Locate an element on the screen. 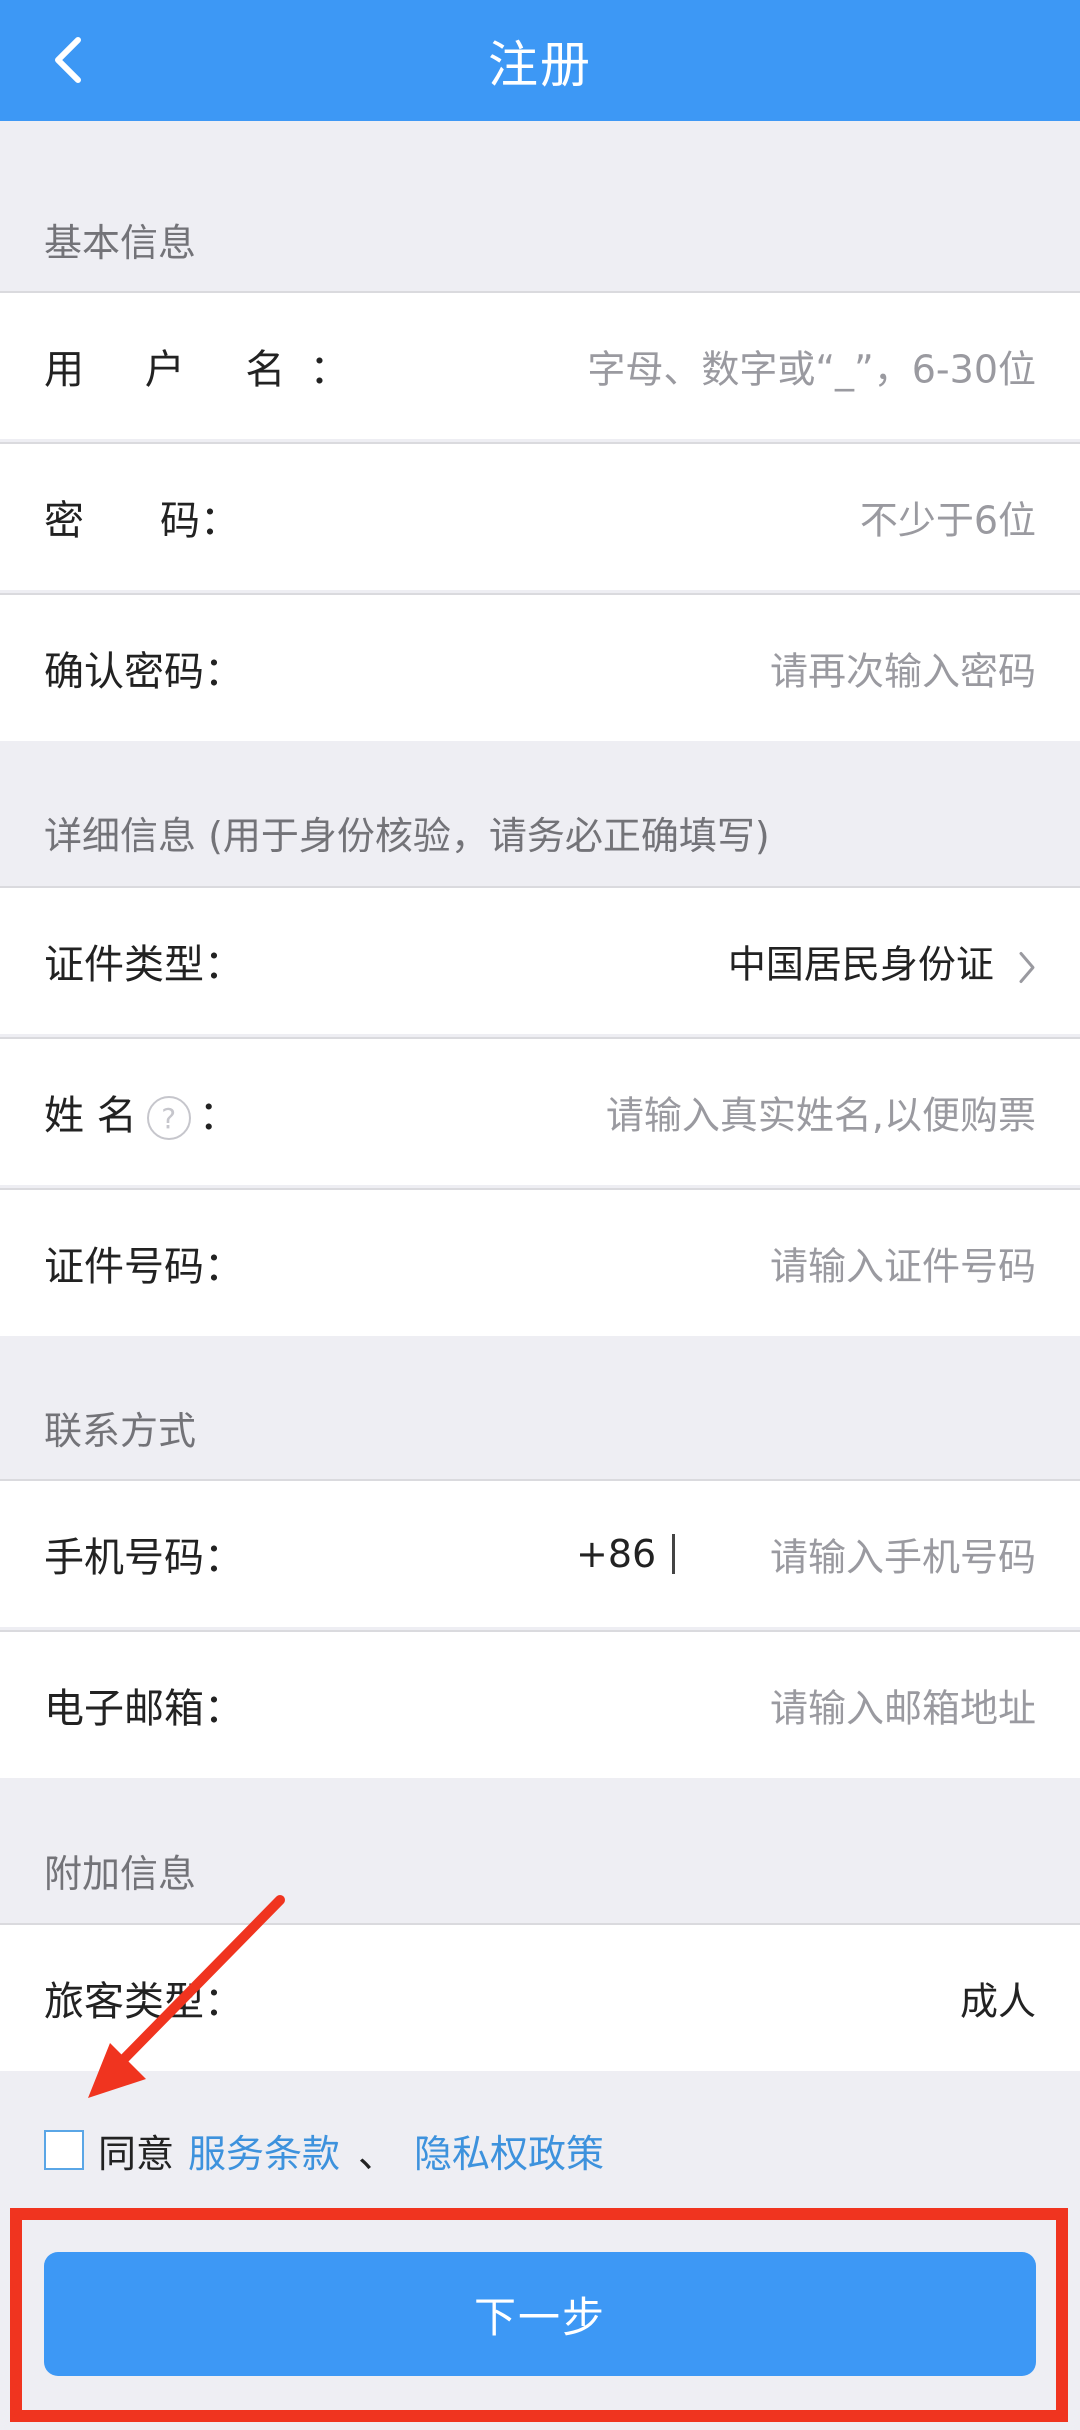  section-contact: 联系方式 is located at coordinates (120, 1431).